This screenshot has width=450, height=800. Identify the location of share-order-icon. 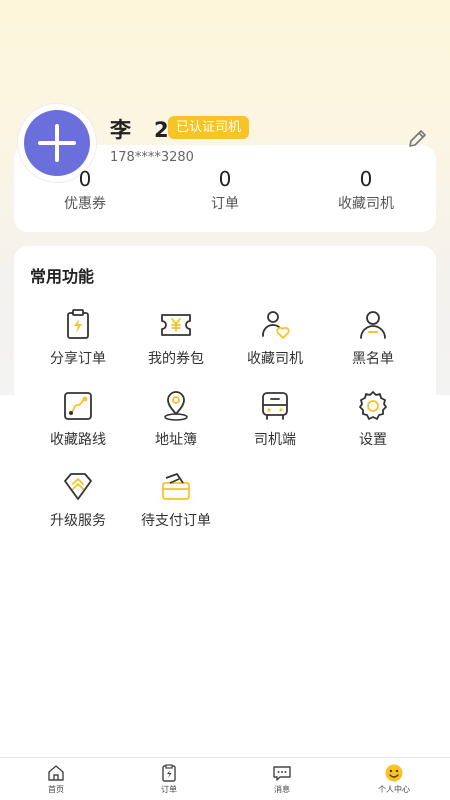
(78, 324).